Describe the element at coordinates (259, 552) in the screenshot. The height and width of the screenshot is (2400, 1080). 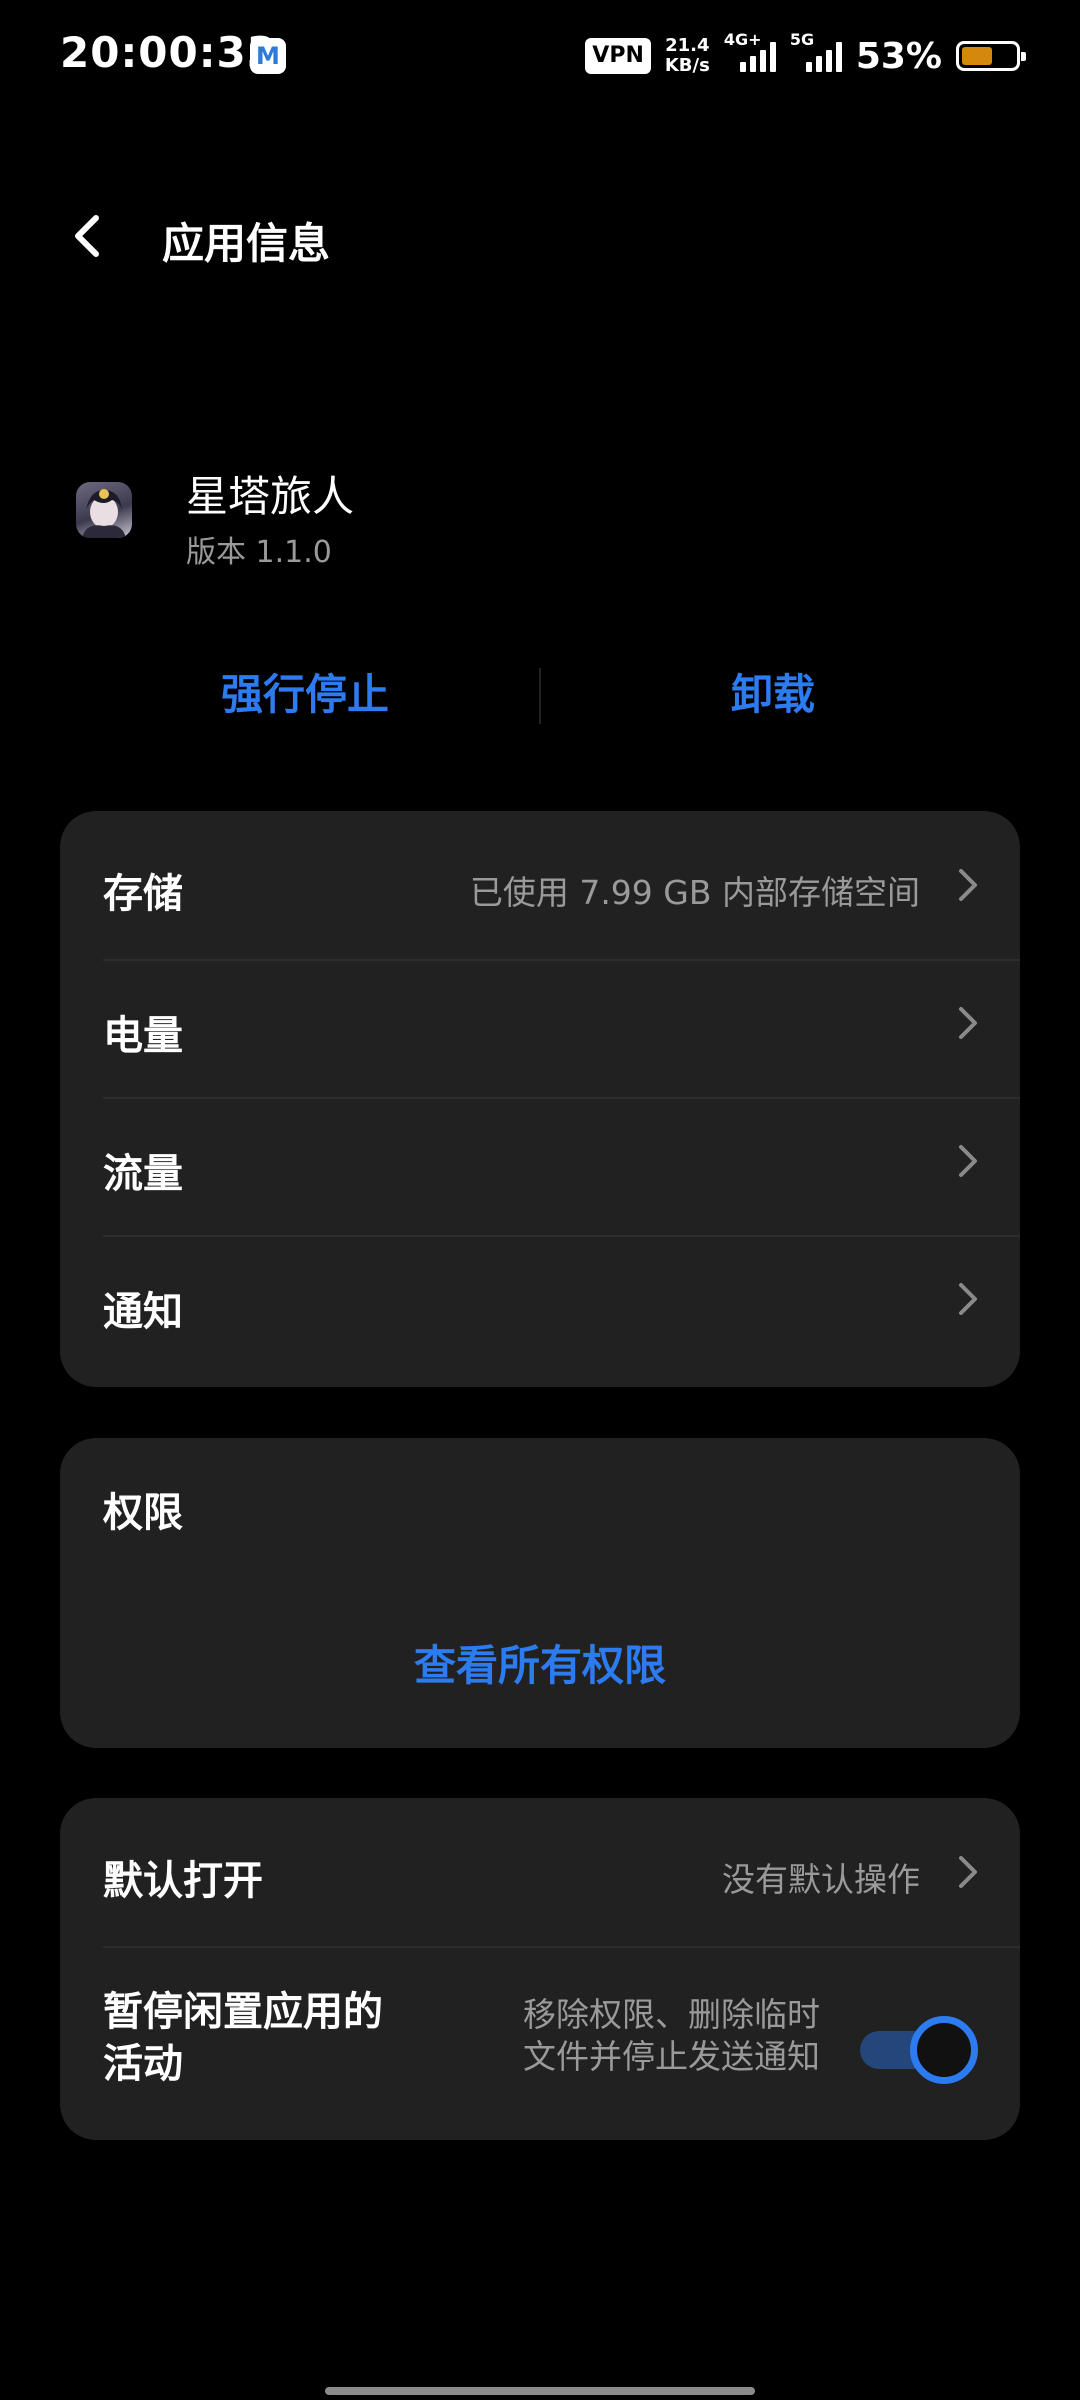
I see `app-version: 版本 1.1.0` at that location.